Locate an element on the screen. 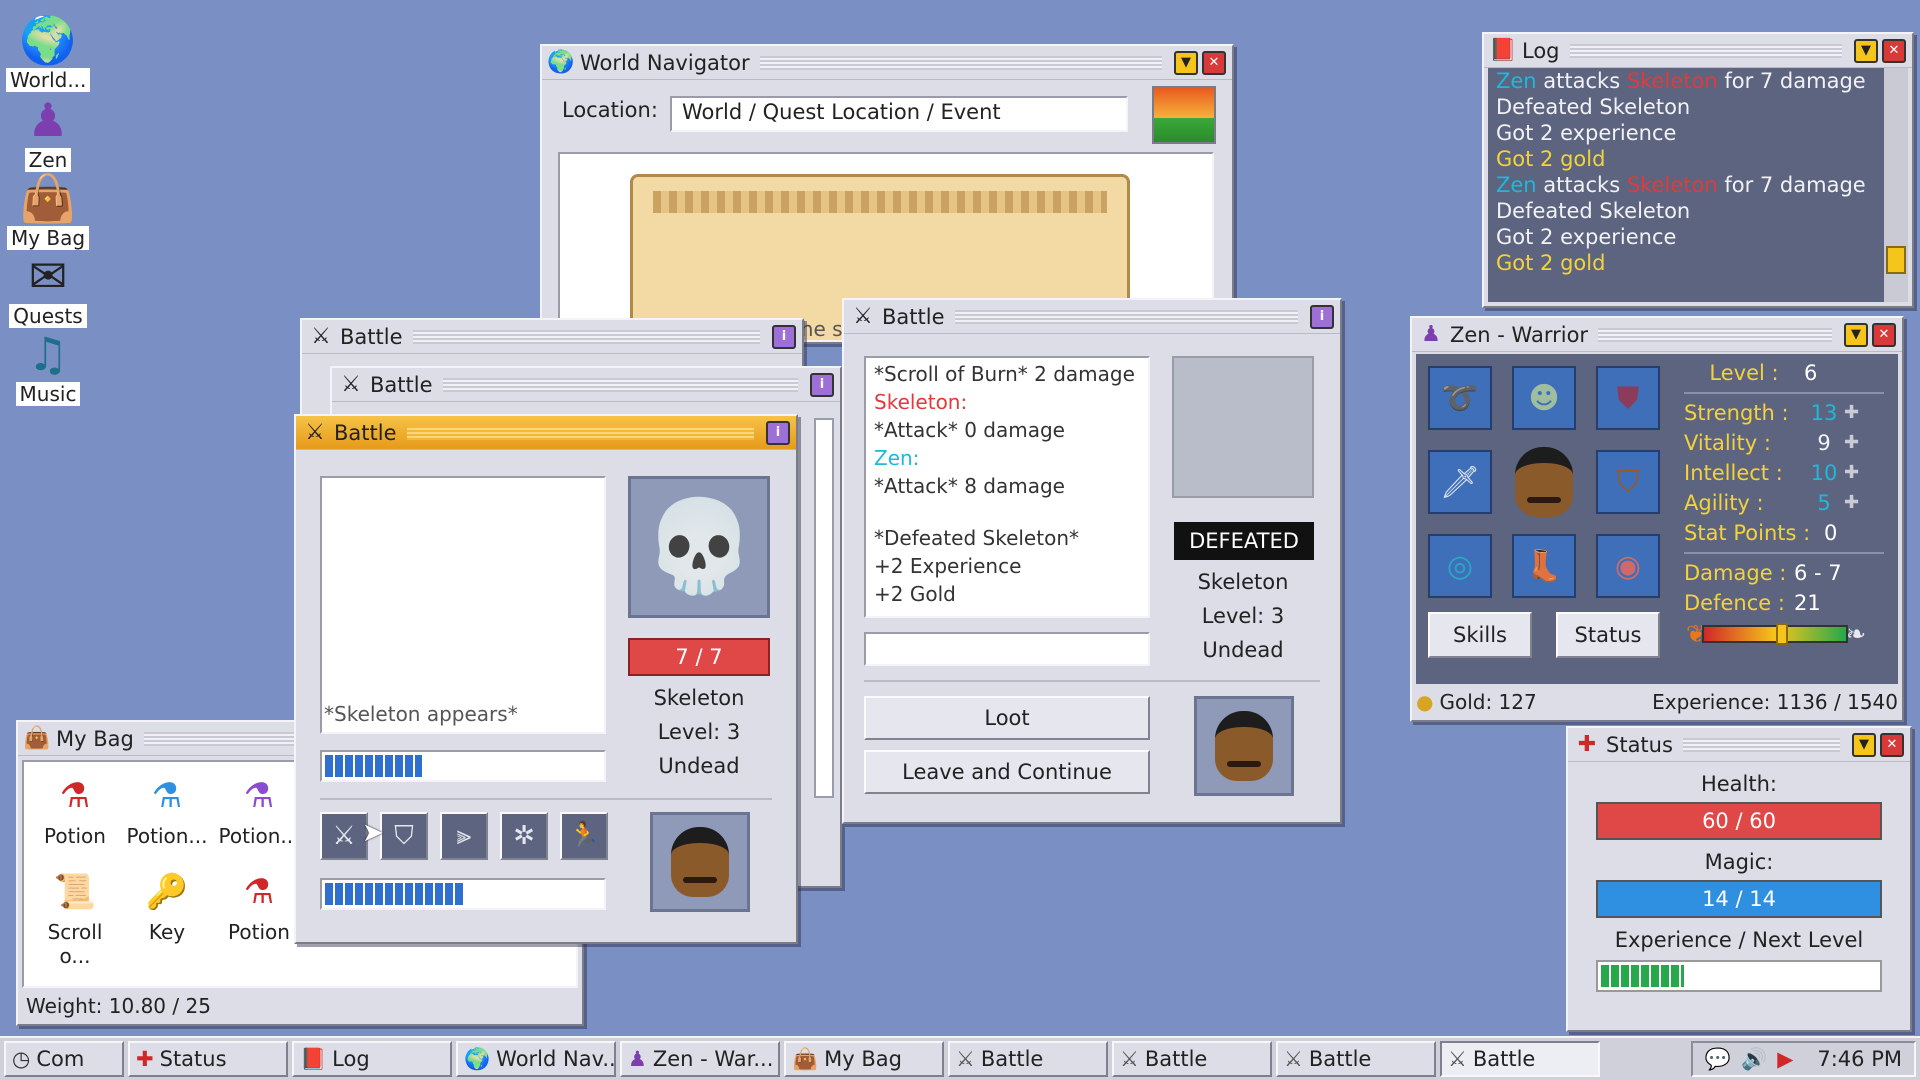 Image resolution: width=1920 pixels, height=1080 pixels. speaker-icon: 🔊 is located at coordinates (1754, 1059).